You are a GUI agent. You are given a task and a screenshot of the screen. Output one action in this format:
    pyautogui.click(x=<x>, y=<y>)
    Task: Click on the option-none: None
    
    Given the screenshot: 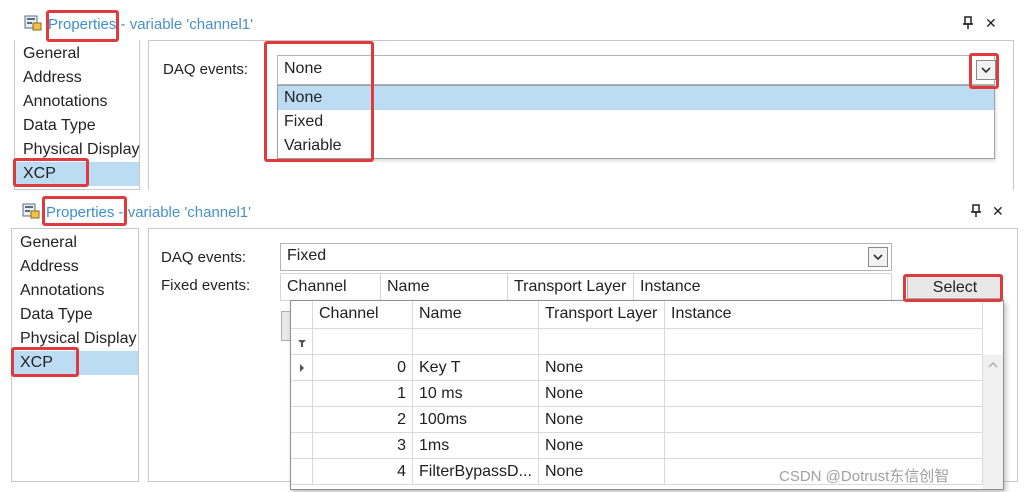 What is the action you would take?
    pyautogui.click(x=636, y=98)
    